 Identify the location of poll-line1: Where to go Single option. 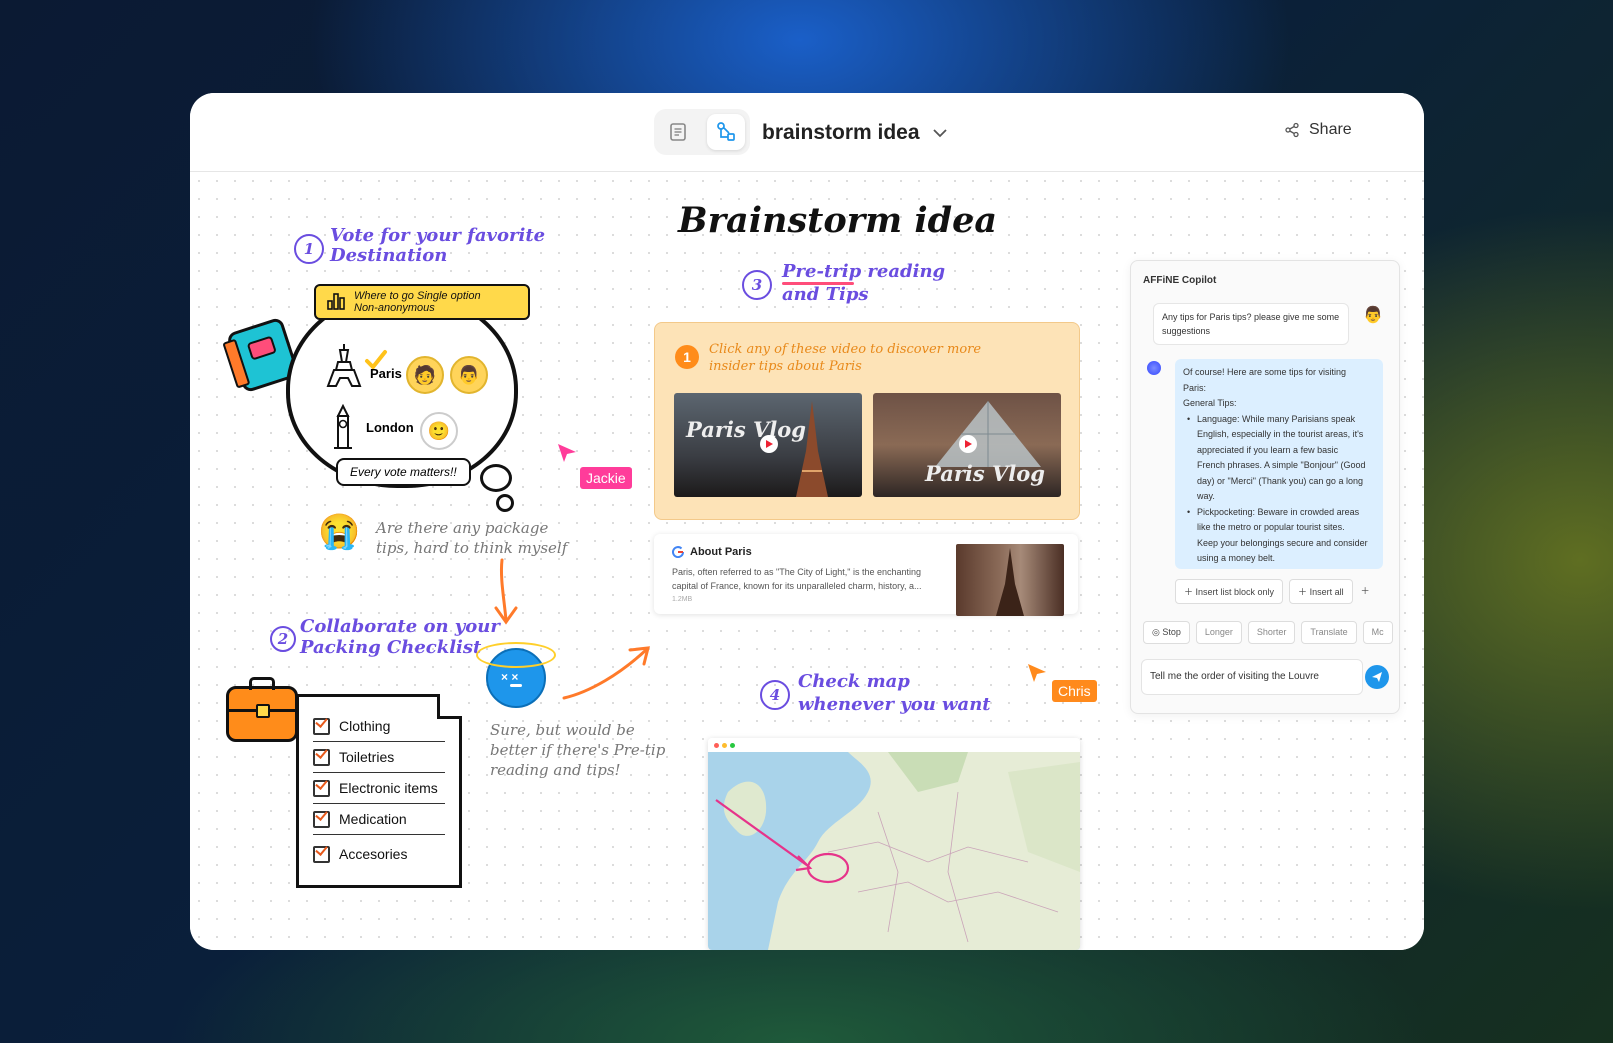
(417, 296).